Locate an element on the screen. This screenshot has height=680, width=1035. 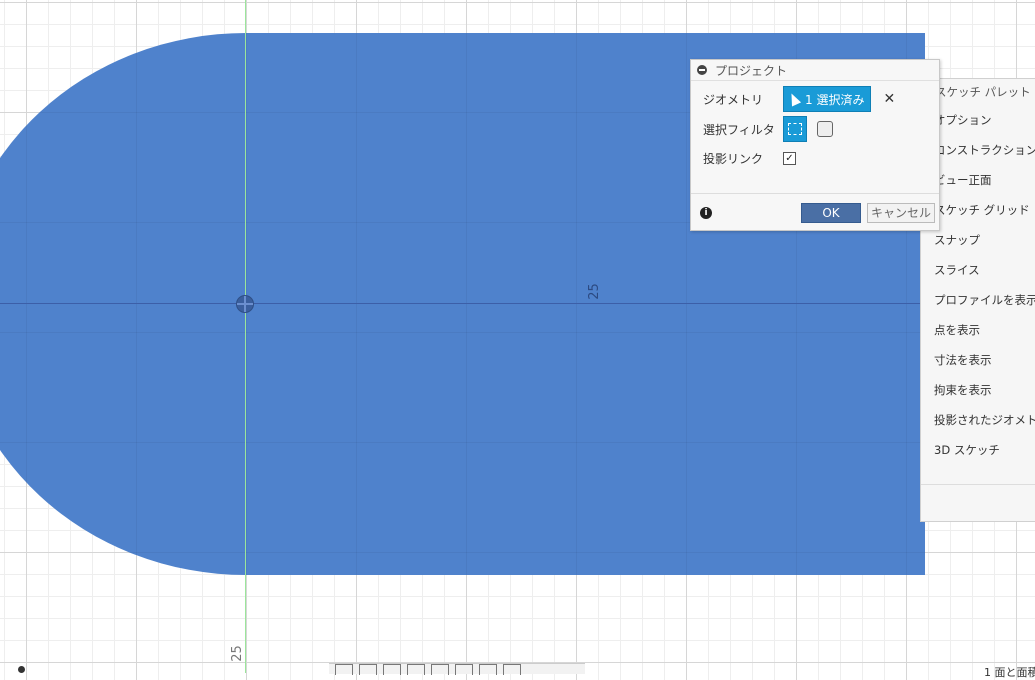
link-row: 投影リンク ✓ is located at coordinates (749, 158).